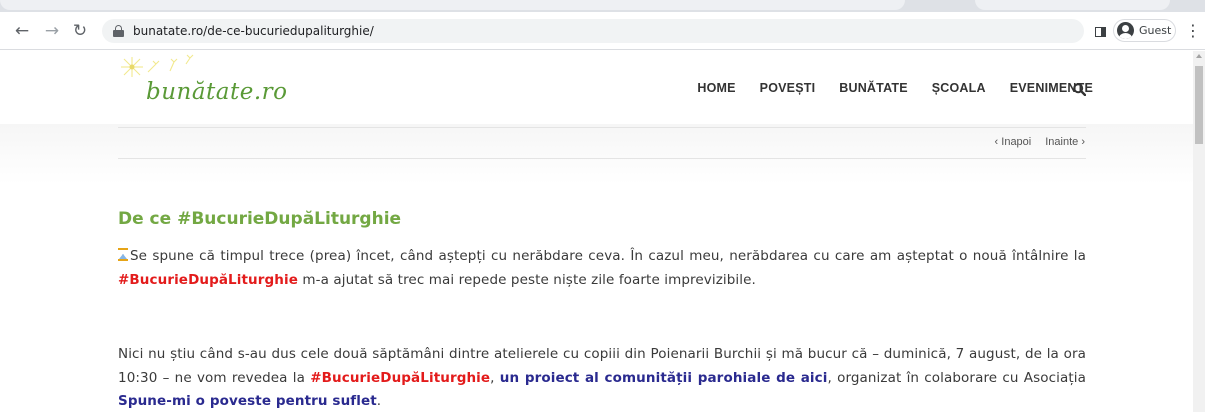 The image size is (1205, 412). I want to click on post-navigation: ‹ Inapoi Inainte ›, so click(1040, 142).